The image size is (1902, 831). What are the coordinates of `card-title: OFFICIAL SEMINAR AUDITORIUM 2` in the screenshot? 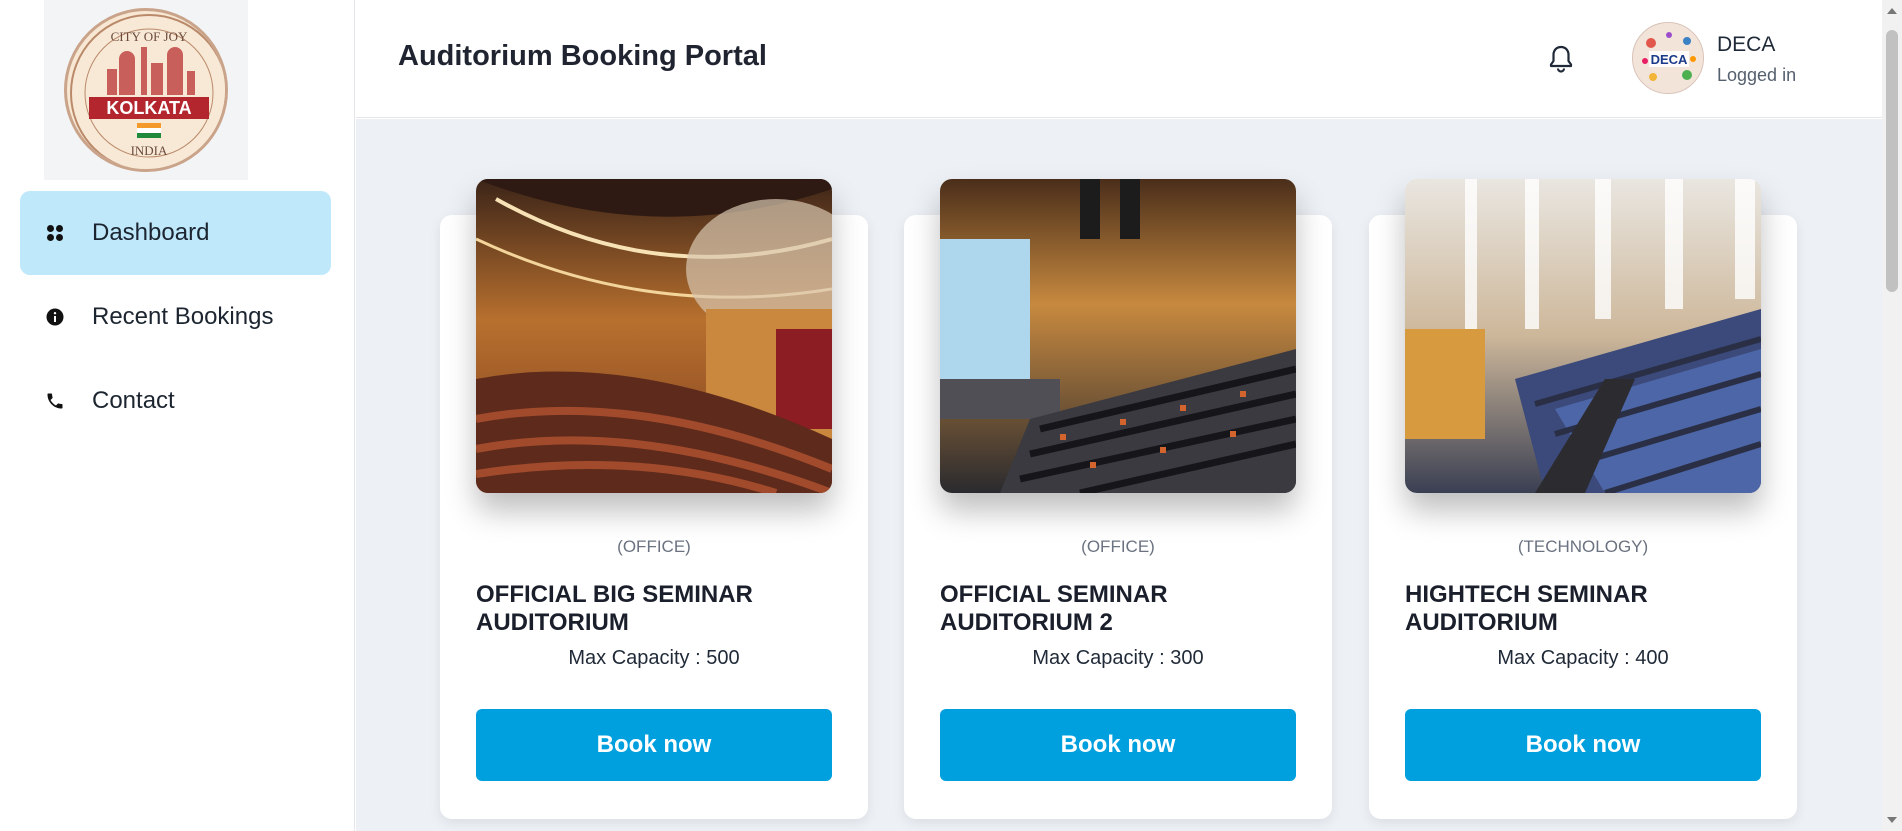 It's located at (1054, 608).